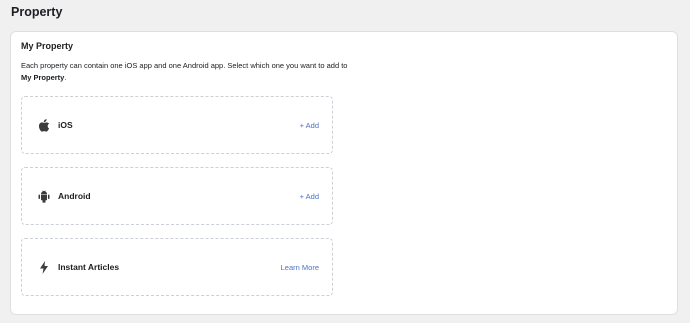 The width and height of the screenshot is (690, 323). I want to click on platform-label: Instant Articles, so click(89, 267).